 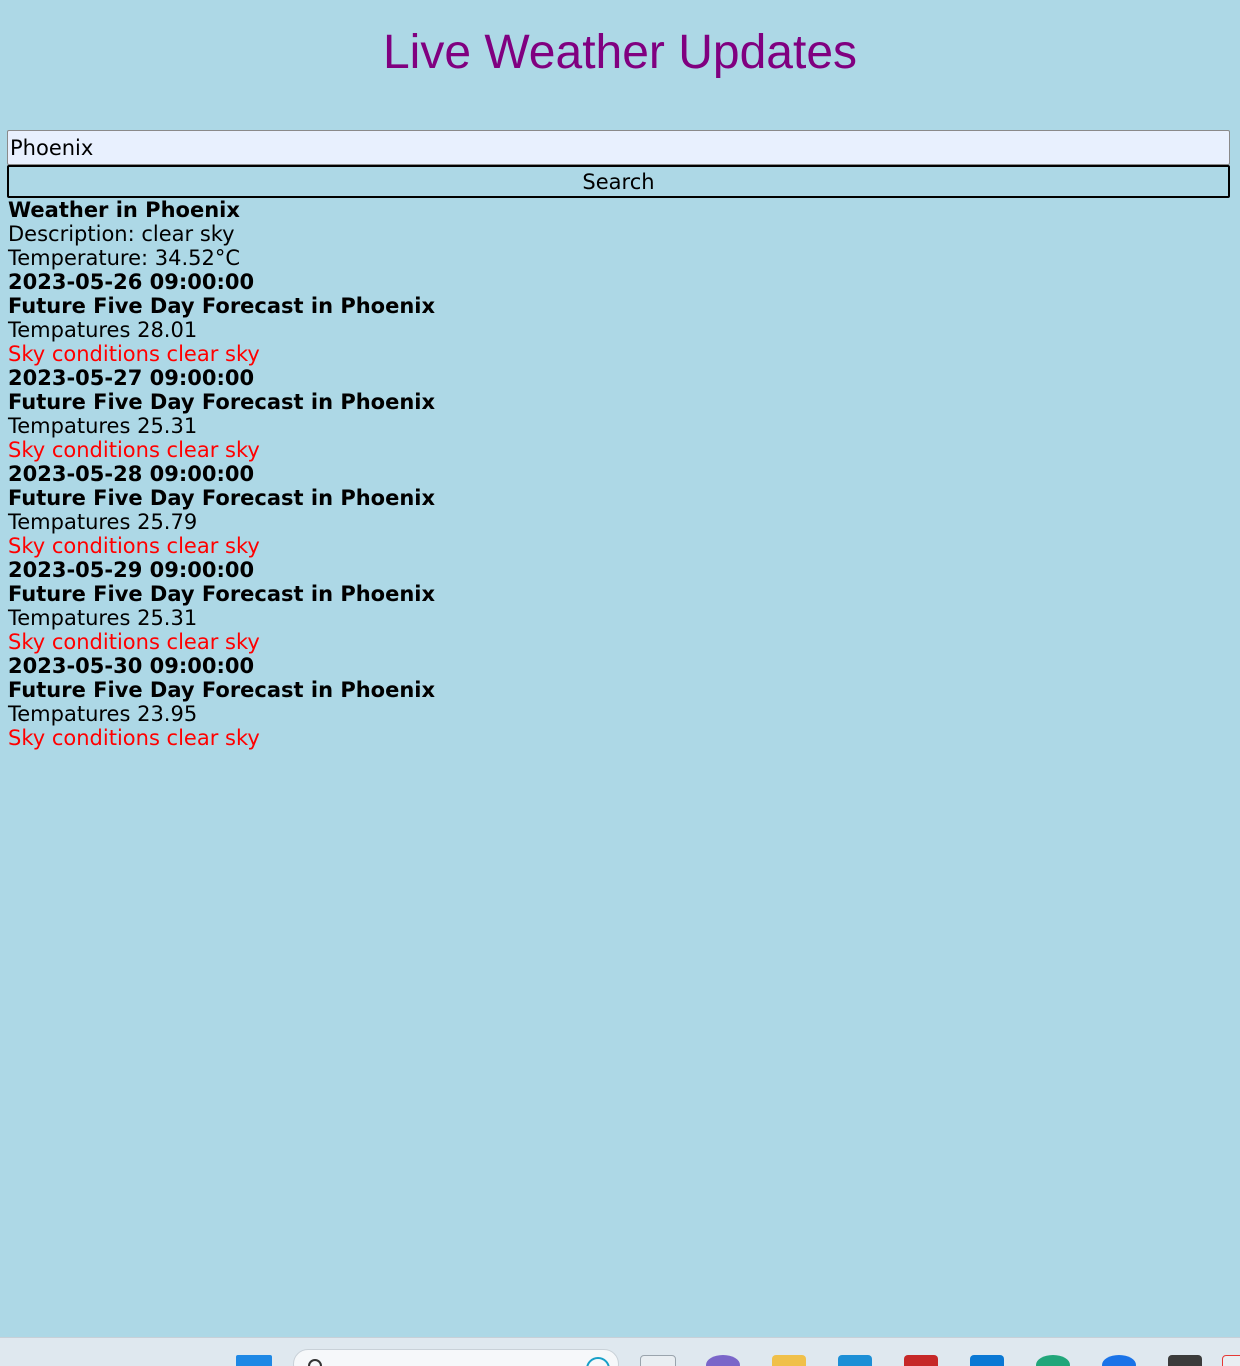 I want to click on forecast-temperature: Tempatures 25.79, so click(x=103, y=522).